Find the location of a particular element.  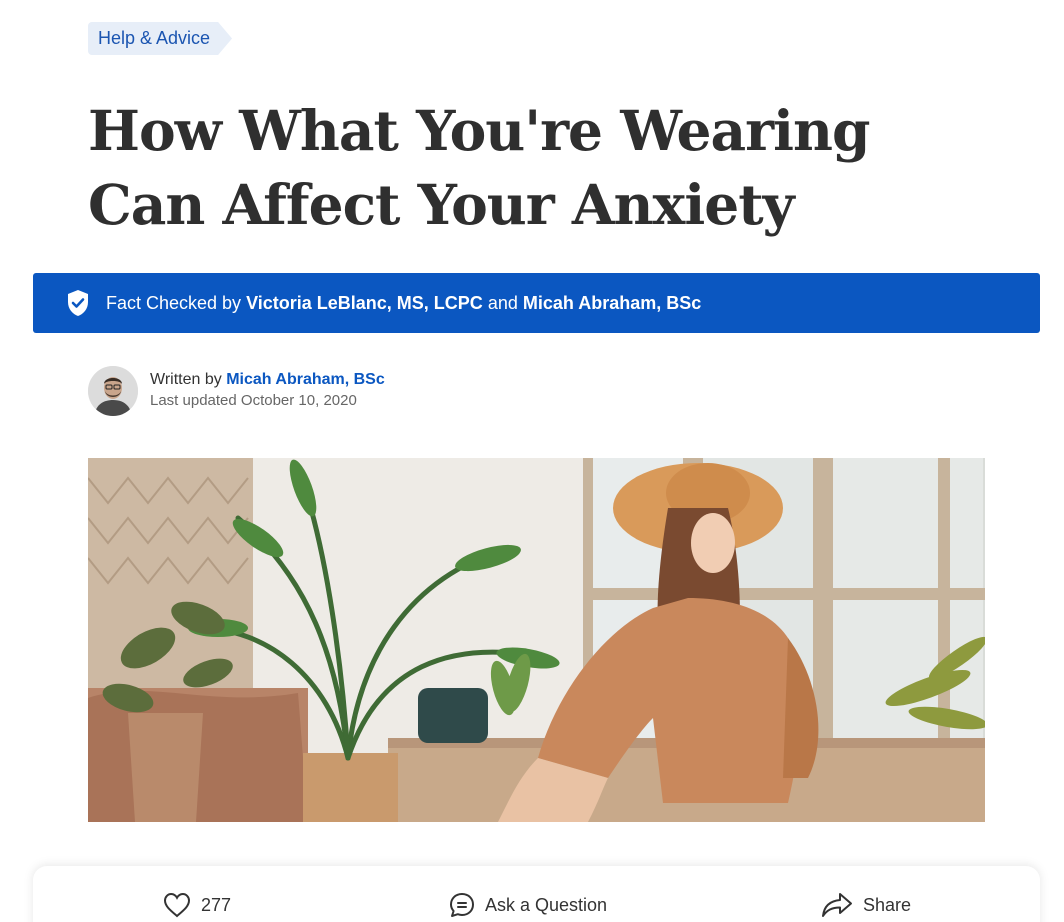

fact-check-conjunction: and is located at coordinates (502, 302).